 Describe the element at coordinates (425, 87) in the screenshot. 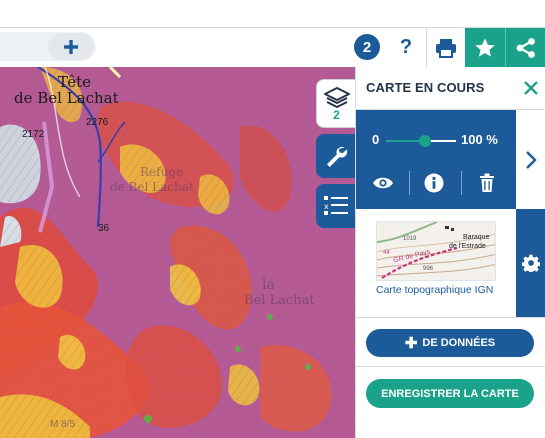

I see `panel-title: CARTE EN COURS` at that location.